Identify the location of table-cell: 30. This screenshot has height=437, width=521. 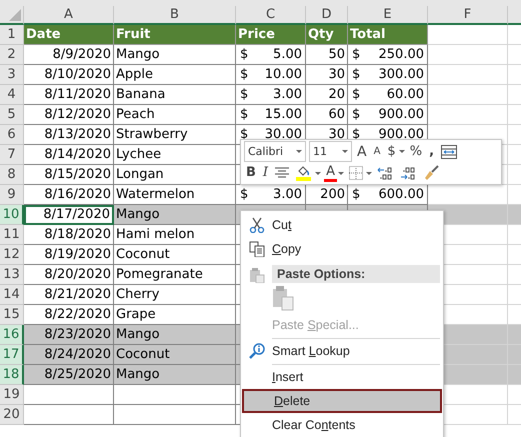
(327, 75).